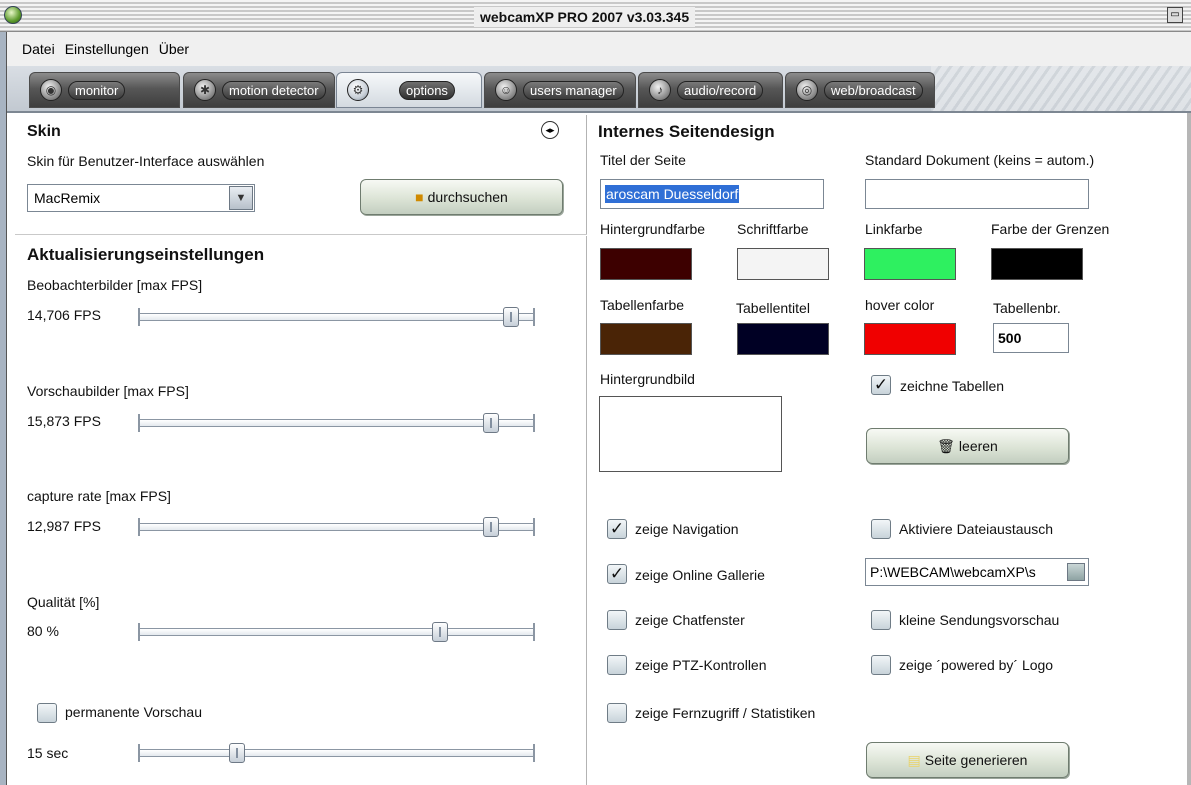 Image resolution: width=1191 pixels, height=785 pixels. What do you see at coordinates (910, 264) in the screenshot?
I see `link-color-swatch` at bounding box center [910, 264].